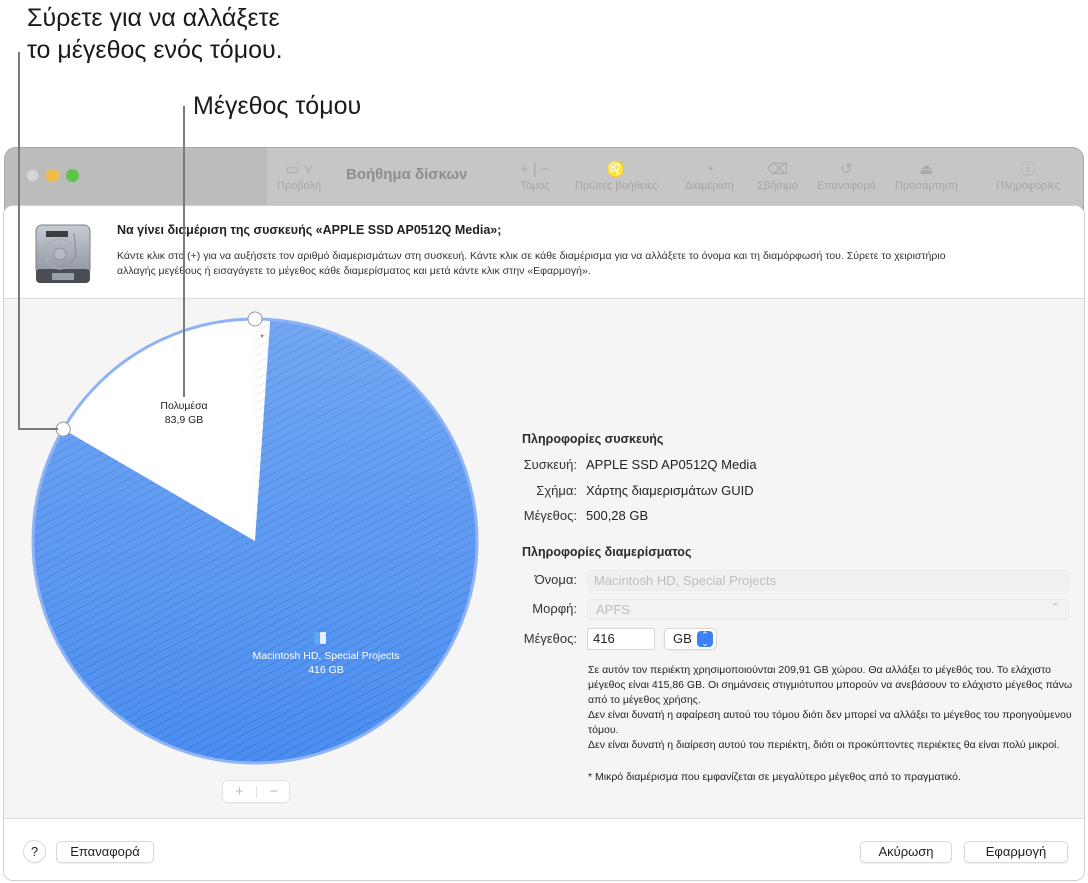  Describe the element at coordinates (554, 608) in the screenshot. I see `partition-format-label: Μορφή:` at that location.